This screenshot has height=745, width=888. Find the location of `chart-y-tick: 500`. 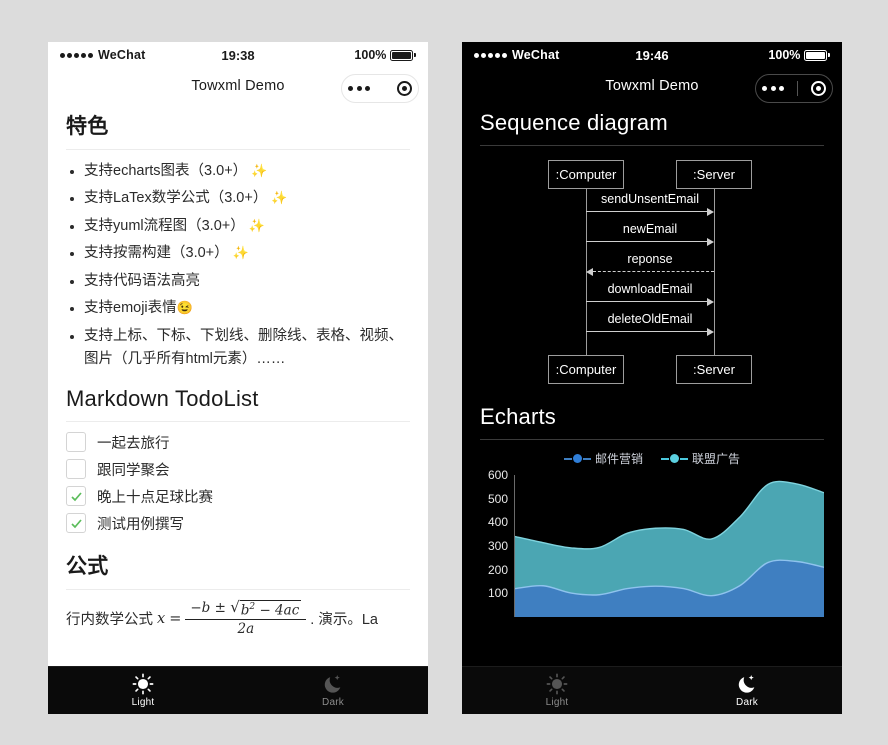

chart-y-tick: 500 is located at coordinates (497, 498).